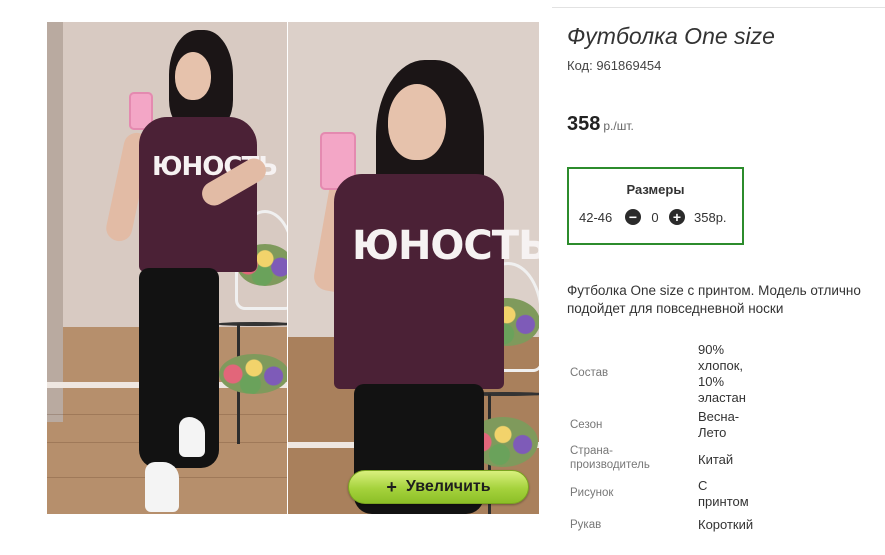  I want to click on sizes-panel: Размеры 42-46 − 0 + 358р., so click(655, 206).